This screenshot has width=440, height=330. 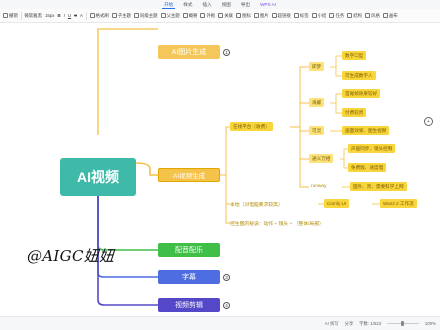 What do you see at coordinates (206, 4) in the screenshot?
I see `tab-insert: 插入` at bounding box center [206, 4].